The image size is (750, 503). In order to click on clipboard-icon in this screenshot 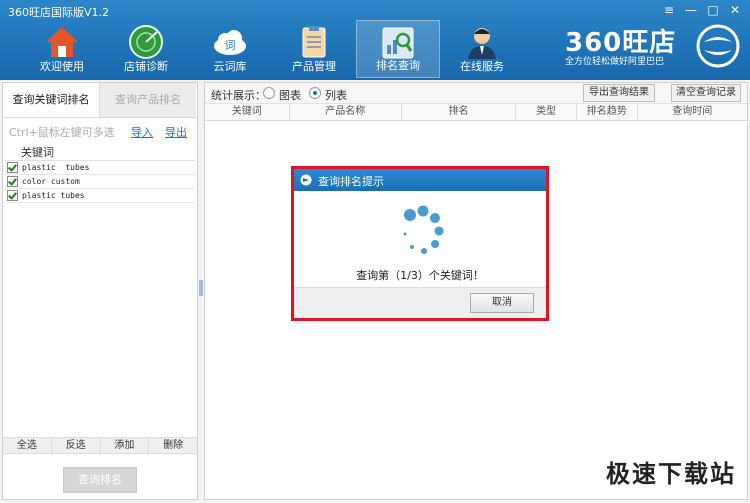, I will do `click(314, 42)`.